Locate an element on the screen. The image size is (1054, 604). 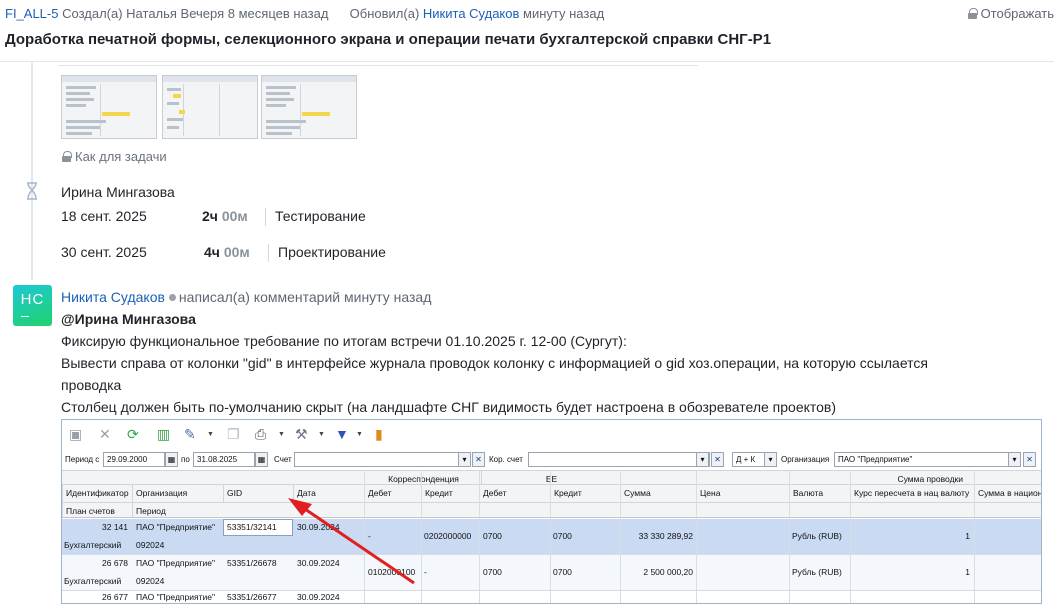
col-header: GID is located at coordinates (258, 493).